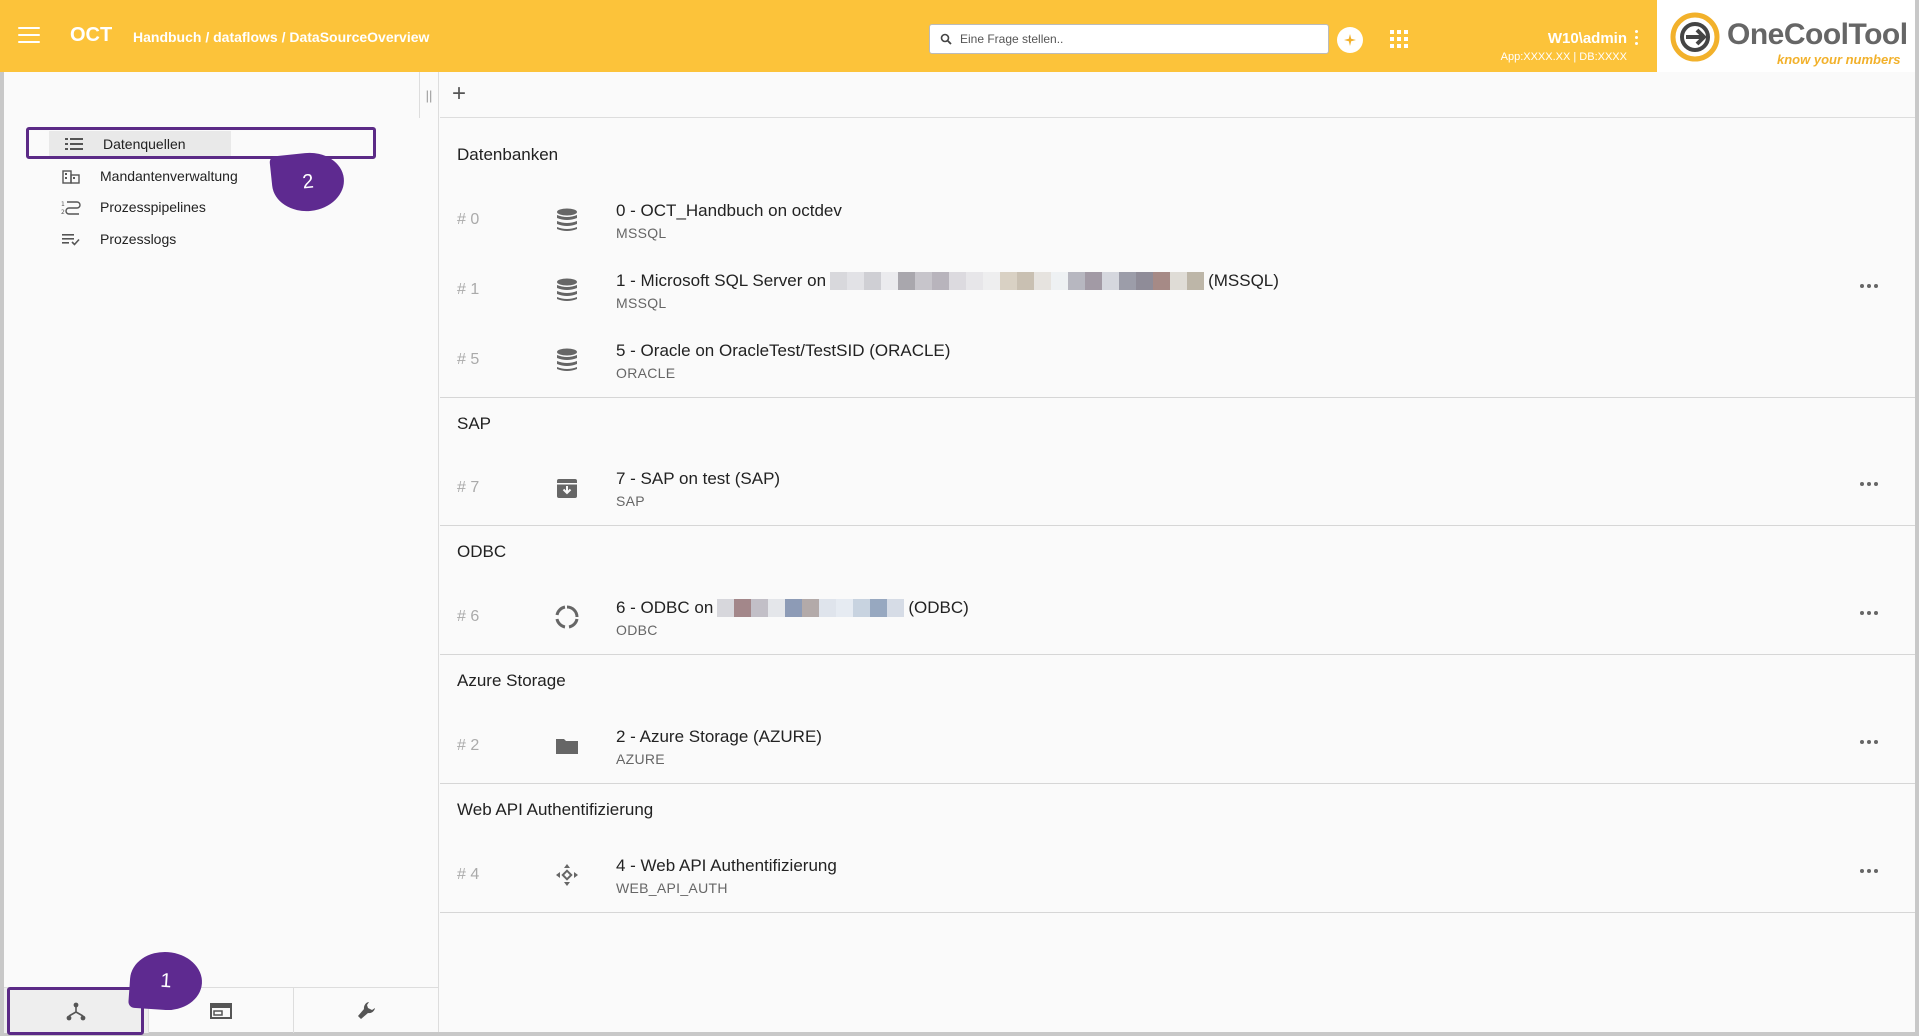 The height and width of the screenshot is (1036, 1919). I want to click on app-info: App:XXXX.XX | DB:XXXX, so click(1563, 57).